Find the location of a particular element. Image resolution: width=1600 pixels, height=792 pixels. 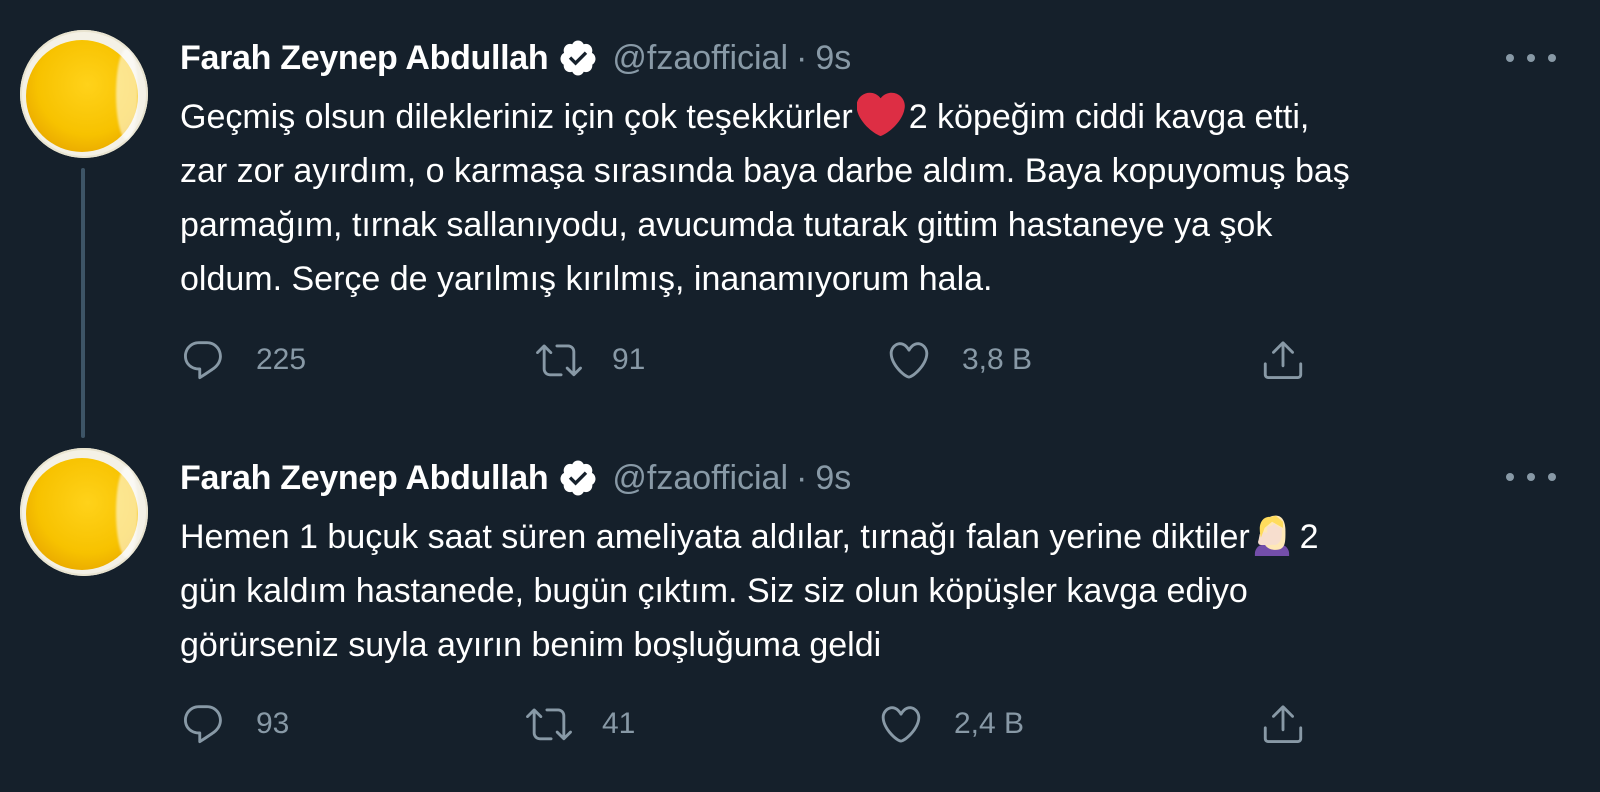

retweet-count: 41 is located at coordinates (619, 723).